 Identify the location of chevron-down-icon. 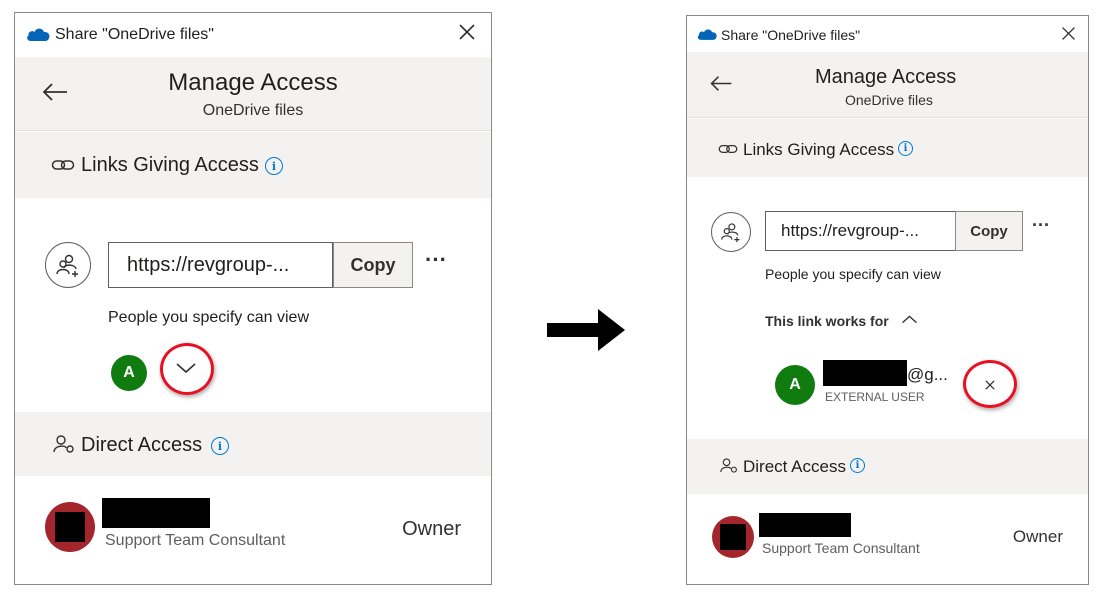
(186, 370).